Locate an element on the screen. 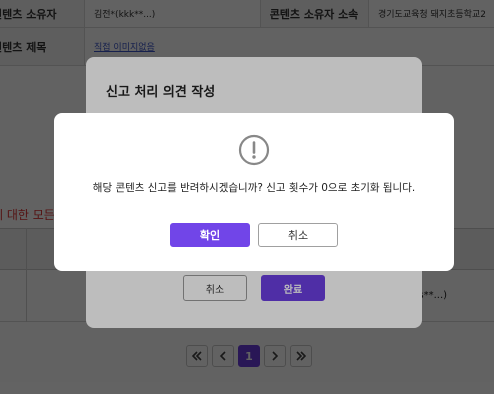  confirm-ok-button: 확인 is located at coordinates (210, 235).